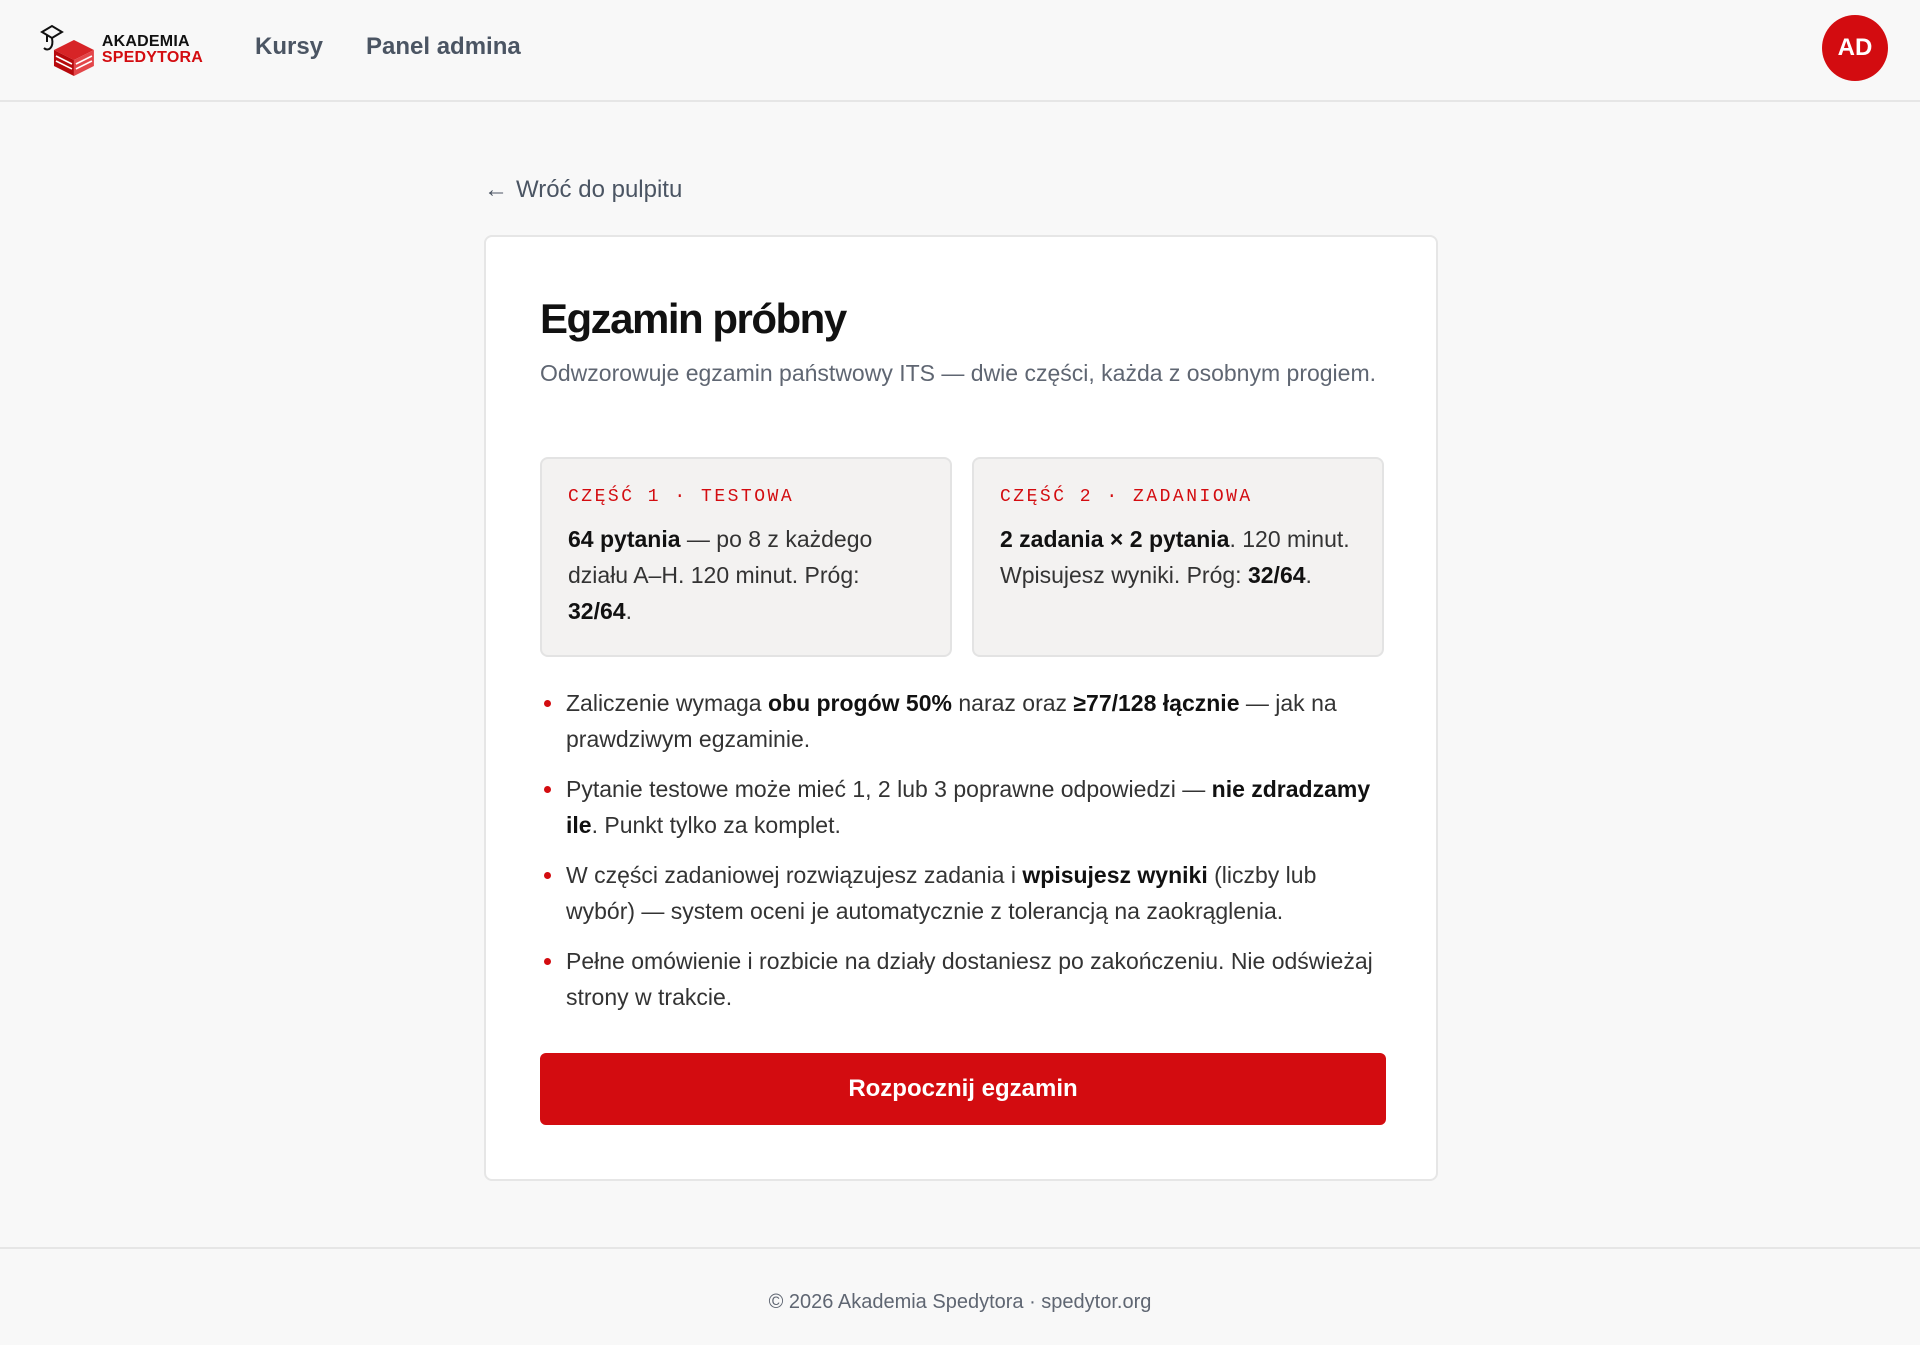 The height and width of the screenshot is (1345, 1920). Describe the element at coordinates (289, 47) in the screenshot. I see `nav-courses-link: Kursy` at that location.